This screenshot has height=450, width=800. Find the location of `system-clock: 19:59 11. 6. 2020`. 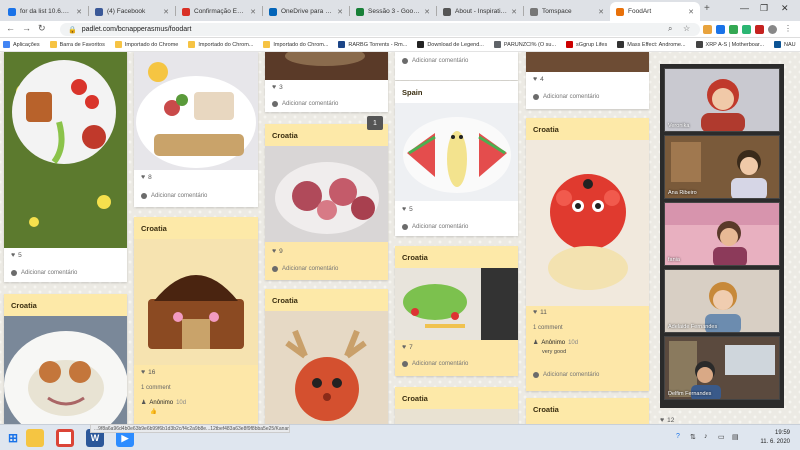

system-clock: 19:59 11. 6. 2020 is located at coordinates (775, 438).